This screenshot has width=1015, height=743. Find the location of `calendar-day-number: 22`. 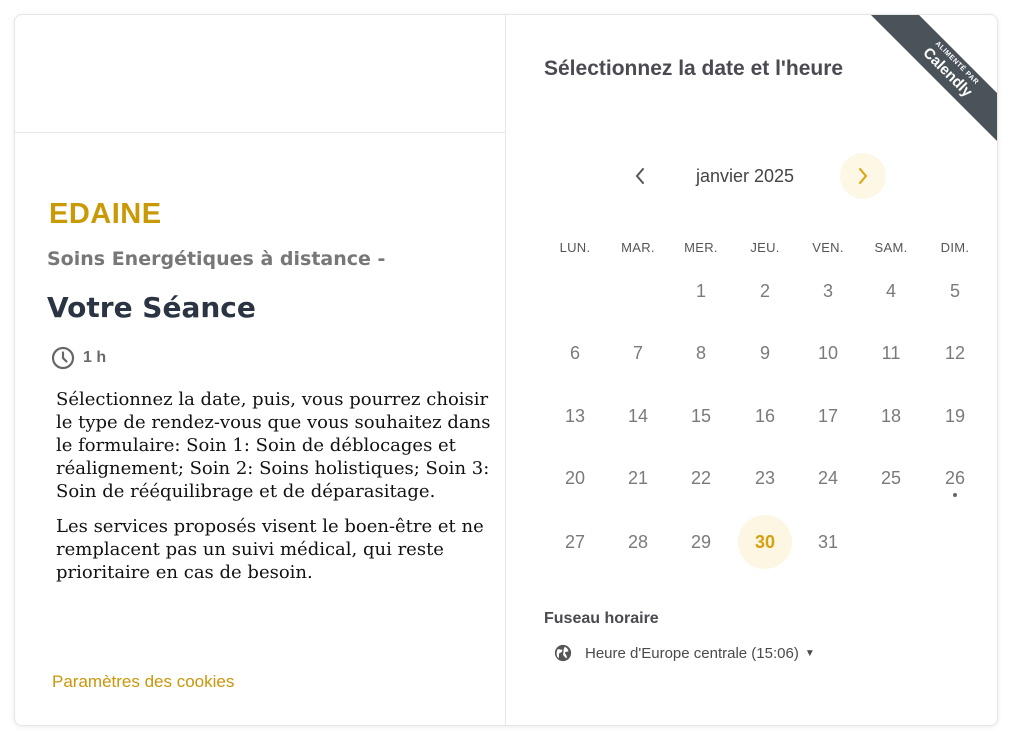

calendar-day-number: 22 is located at coordinates (701, 477).